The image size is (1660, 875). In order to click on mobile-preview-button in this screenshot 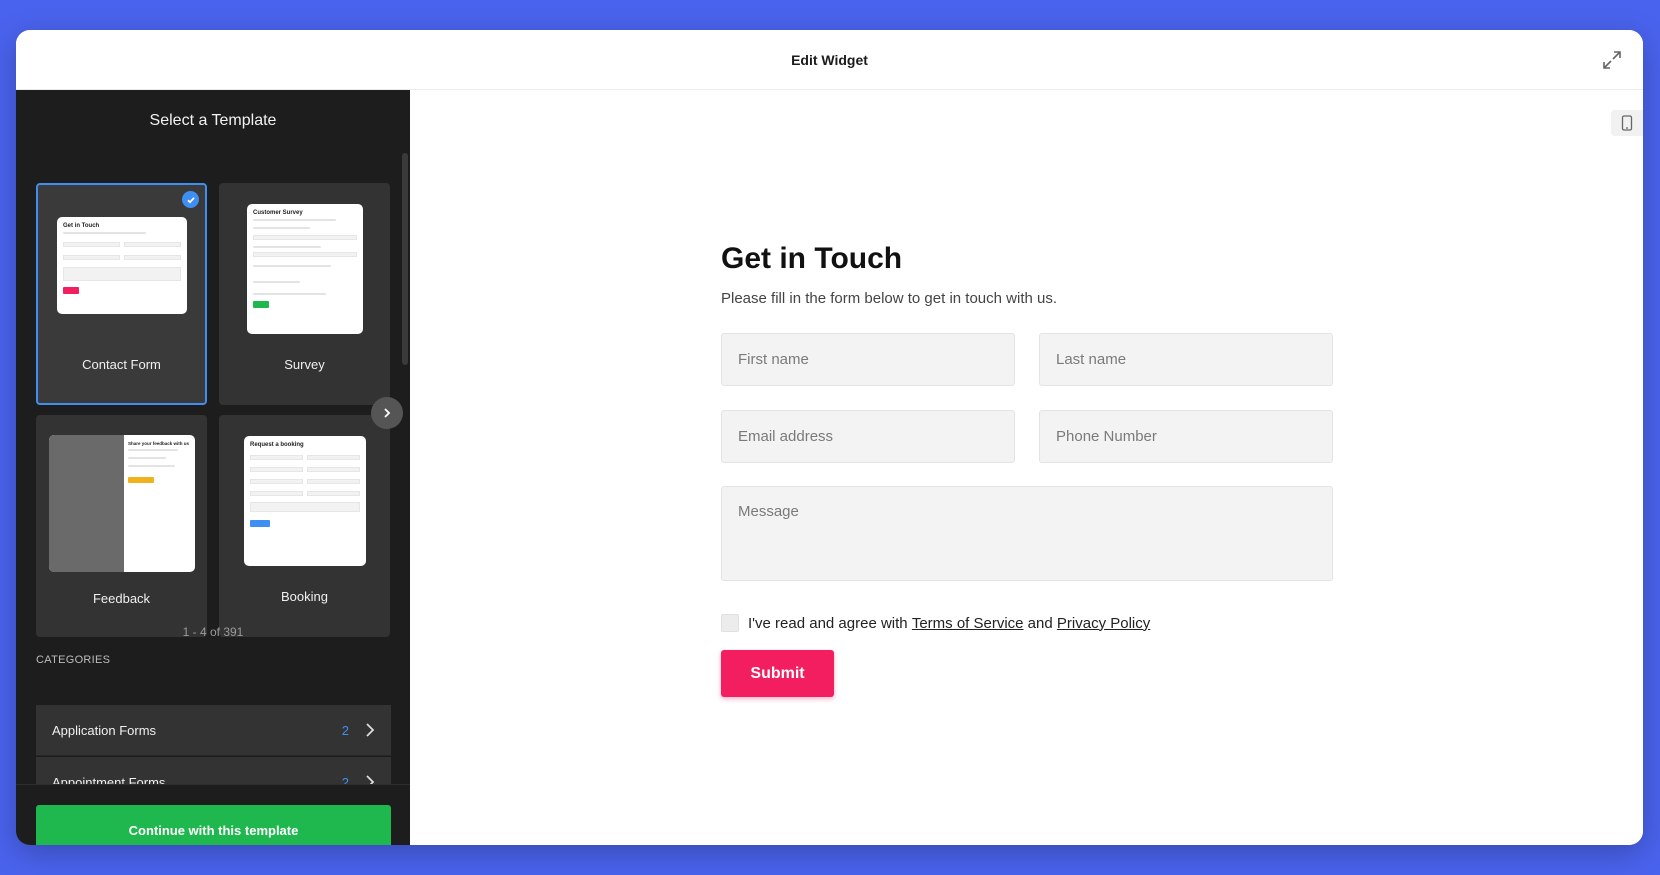, I will do `click(1627, 123)`.